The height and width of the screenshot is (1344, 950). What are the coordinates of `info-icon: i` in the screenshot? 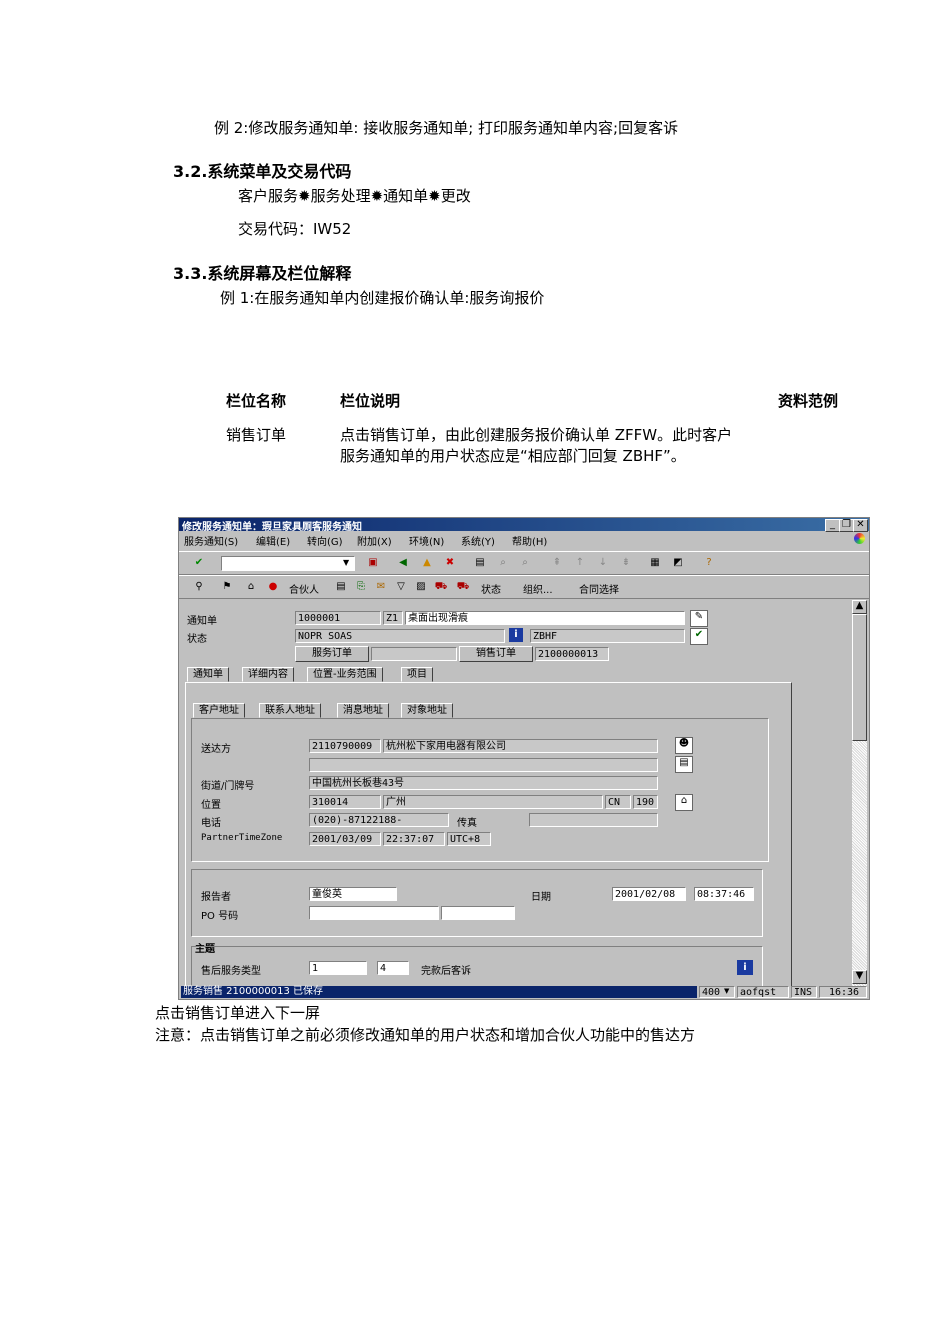 It's located at (516, 635).